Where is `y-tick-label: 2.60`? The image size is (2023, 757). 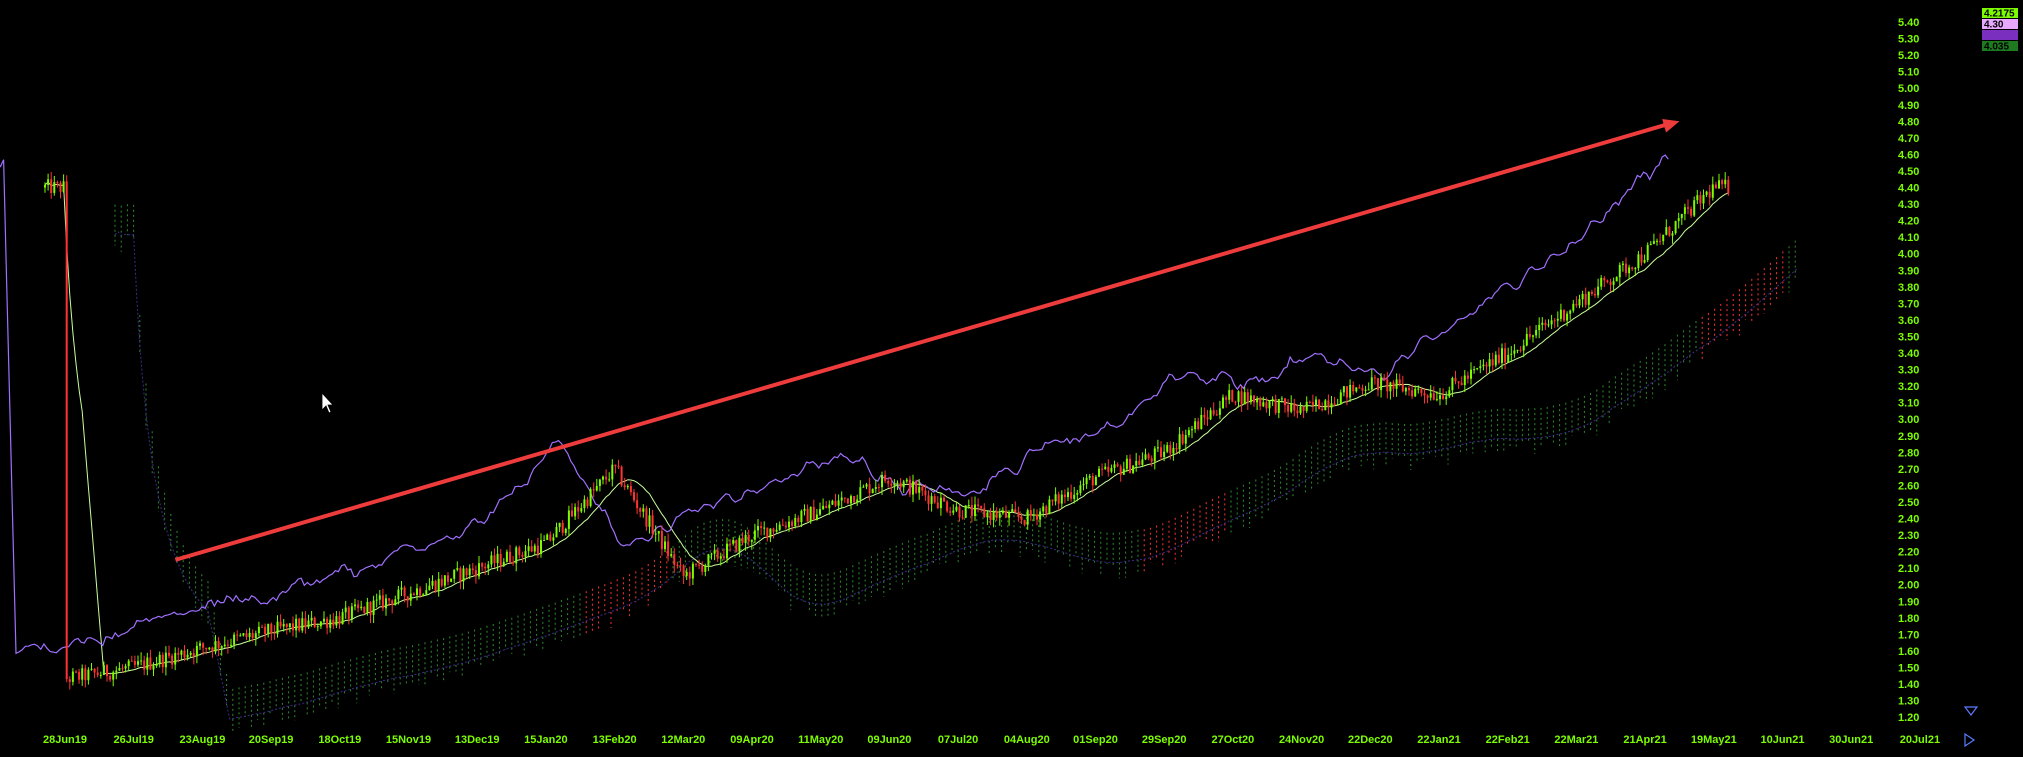 y-tick-label: 2.60 is located at coordinates (1908, 486).